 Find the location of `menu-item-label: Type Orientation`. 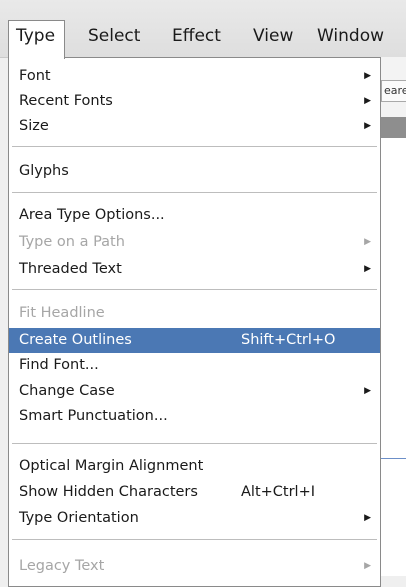

menu-item-label: Type Orientation is located at coordinates (79, 518).